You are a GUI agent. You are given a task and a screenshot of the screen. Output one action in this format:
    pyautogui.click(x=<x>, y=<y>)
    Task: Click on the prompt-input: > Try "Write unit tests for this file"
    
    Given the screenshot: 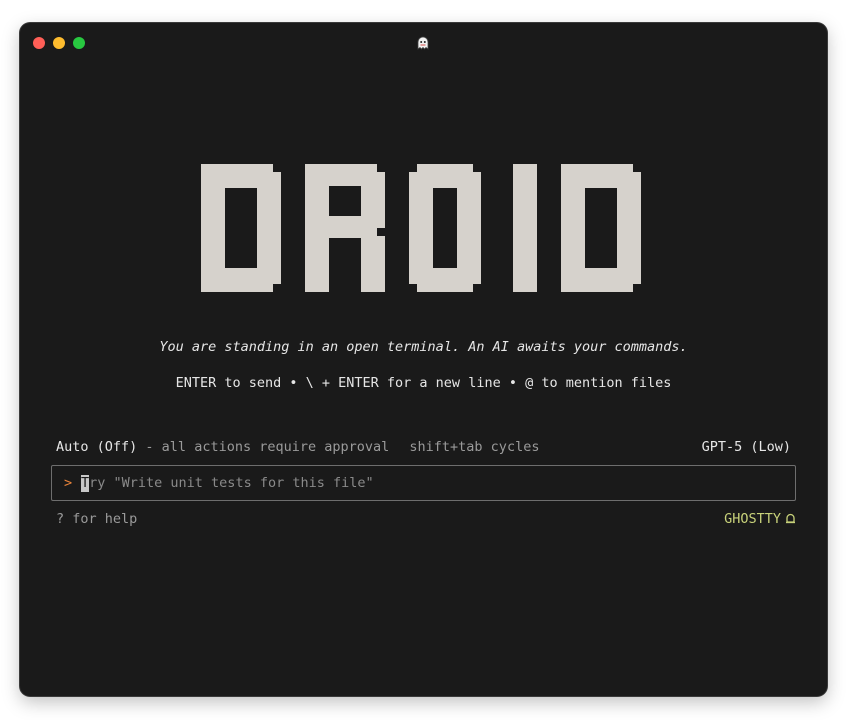 What is the action you would take?
    pyautogui.click(x=423, y=483)
    